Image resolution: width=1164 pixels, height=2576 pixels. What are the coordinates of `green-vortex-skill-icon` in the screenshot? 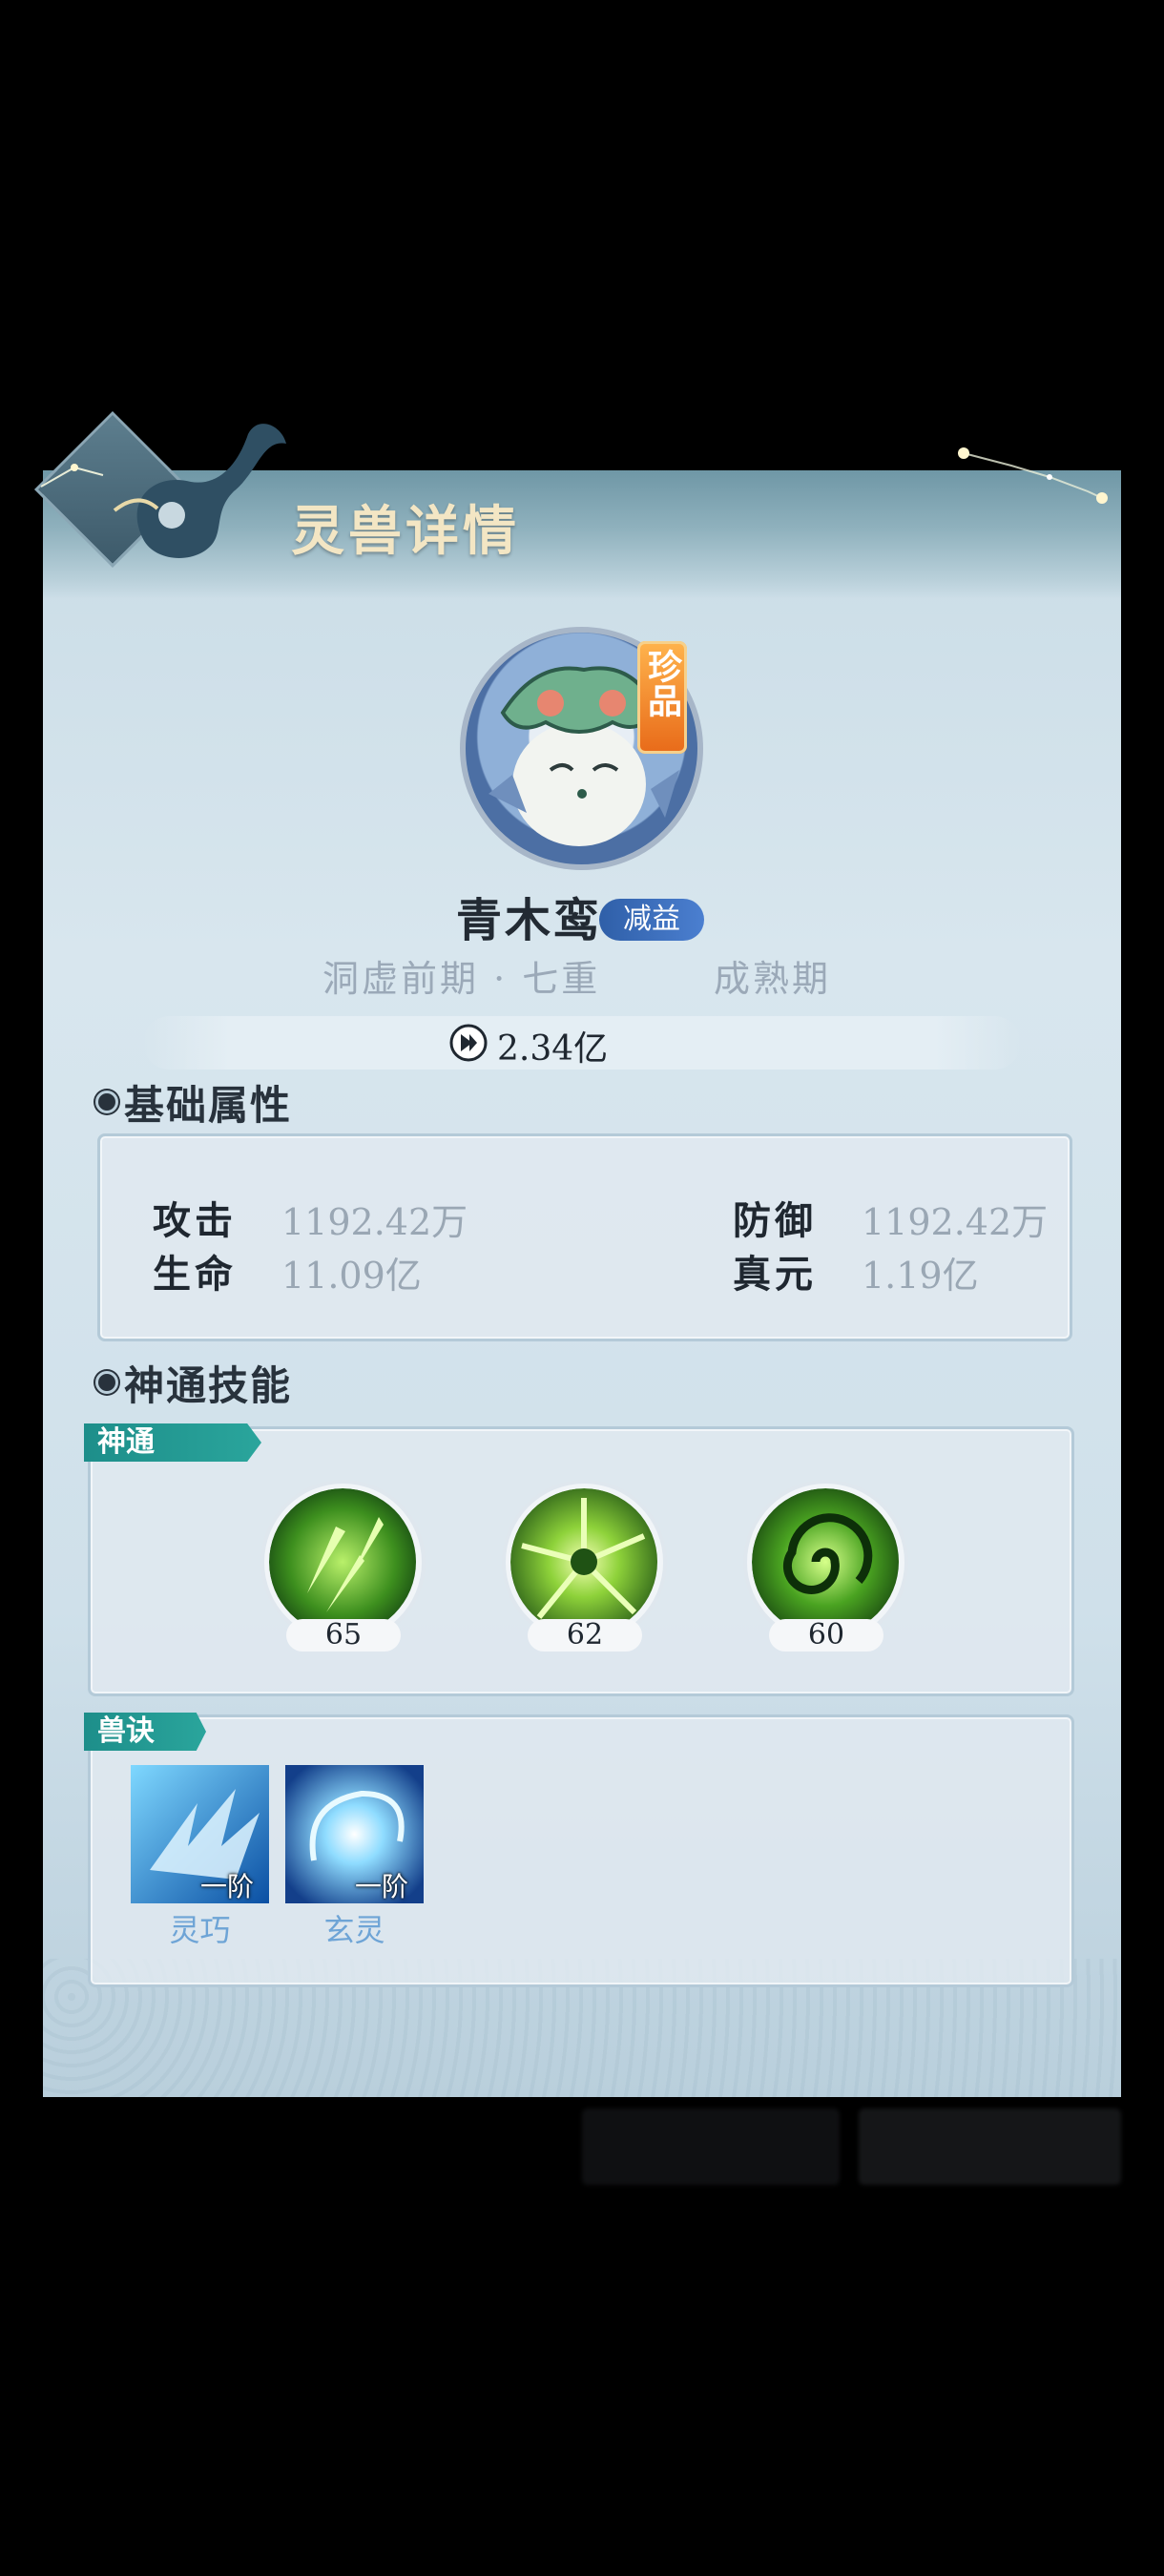 It's located at (826, 1561).